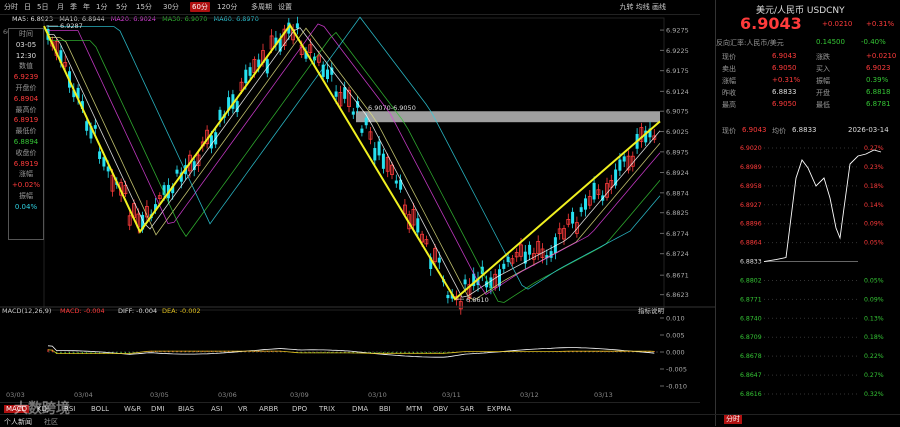  I want to click on date-label-2: 03/05, so click(159, 395).